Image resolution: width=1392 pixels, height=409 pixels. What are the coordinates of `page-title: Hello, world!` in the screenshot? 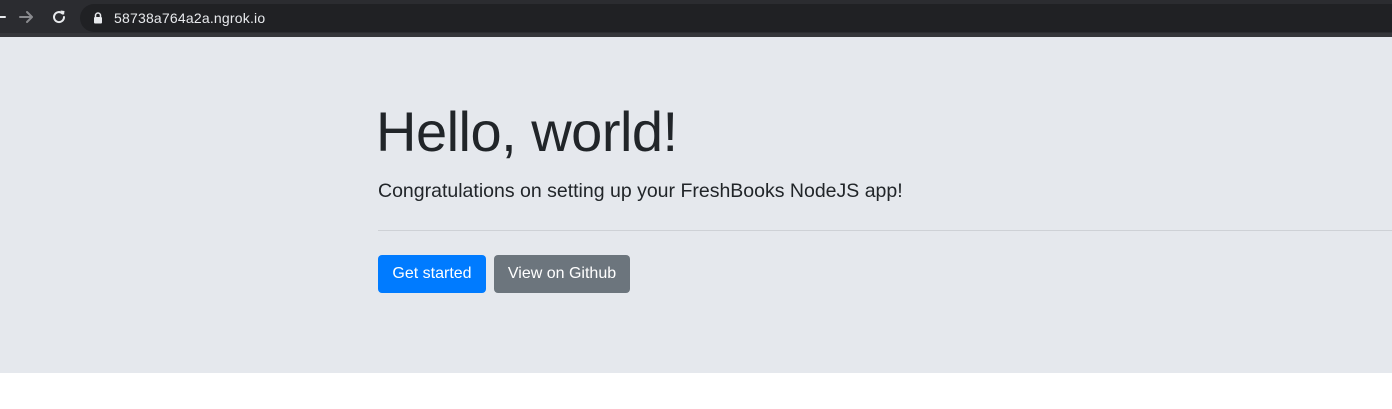 It's located at (527, 131).